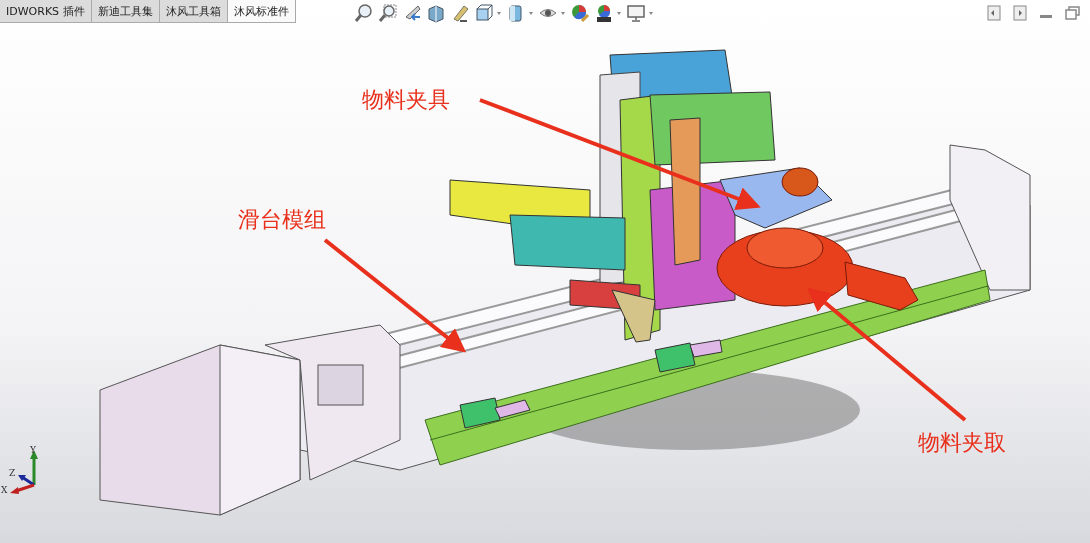 This screenshot has width=1090, height=543. Describe the element at coordinates (579, 12) in the screenshot. I see `color-wheel-icon` at that location.